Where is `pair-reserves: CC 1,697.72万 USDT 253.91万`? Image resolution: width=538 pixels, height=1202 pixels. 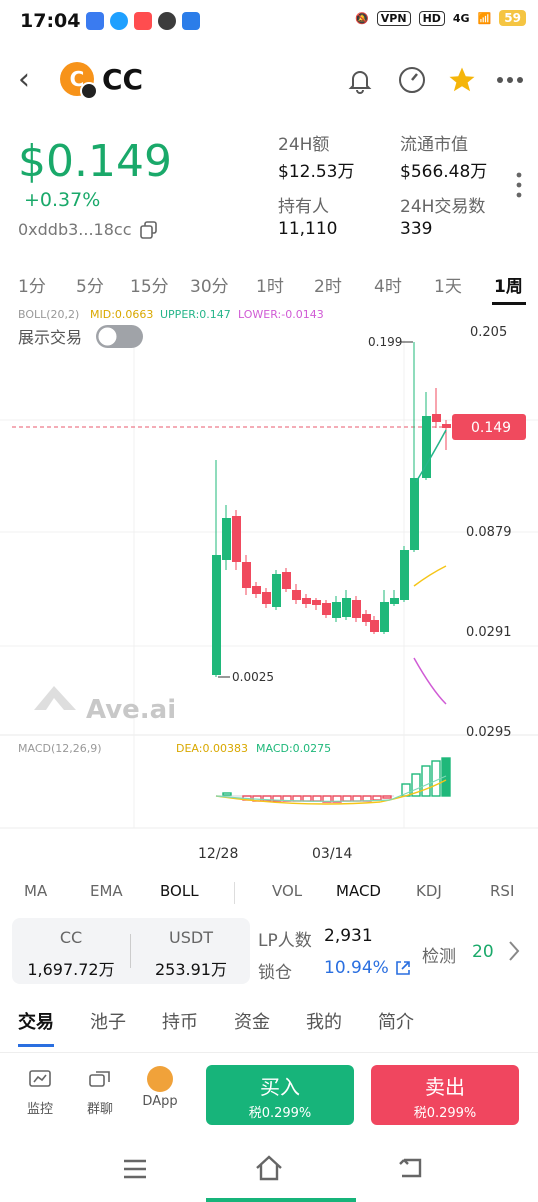
pair-reserves: CC 1,697.72万 USDT 253.91万 is located at coordinates (131, 951).